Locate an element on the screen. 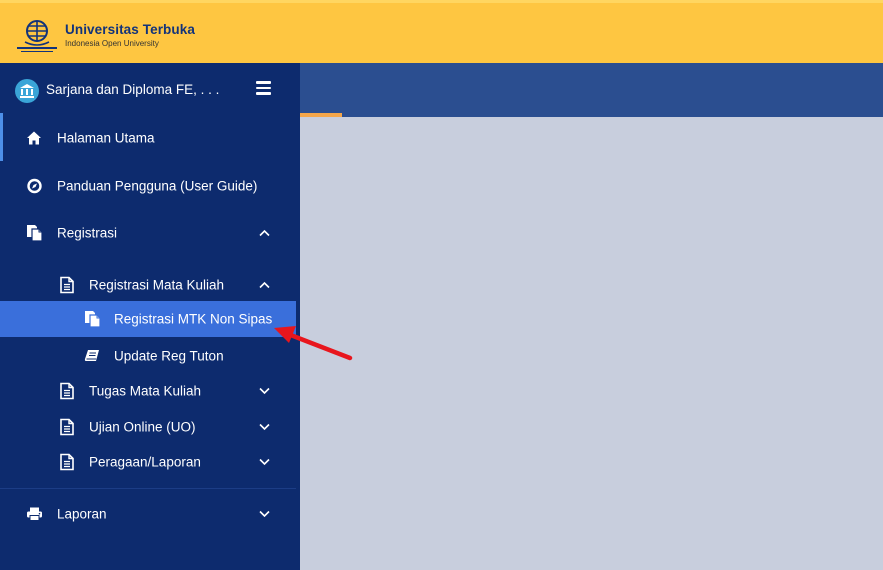 This screenshot has width=883, height=570. bank-icon is located at coordinates (27, 91).